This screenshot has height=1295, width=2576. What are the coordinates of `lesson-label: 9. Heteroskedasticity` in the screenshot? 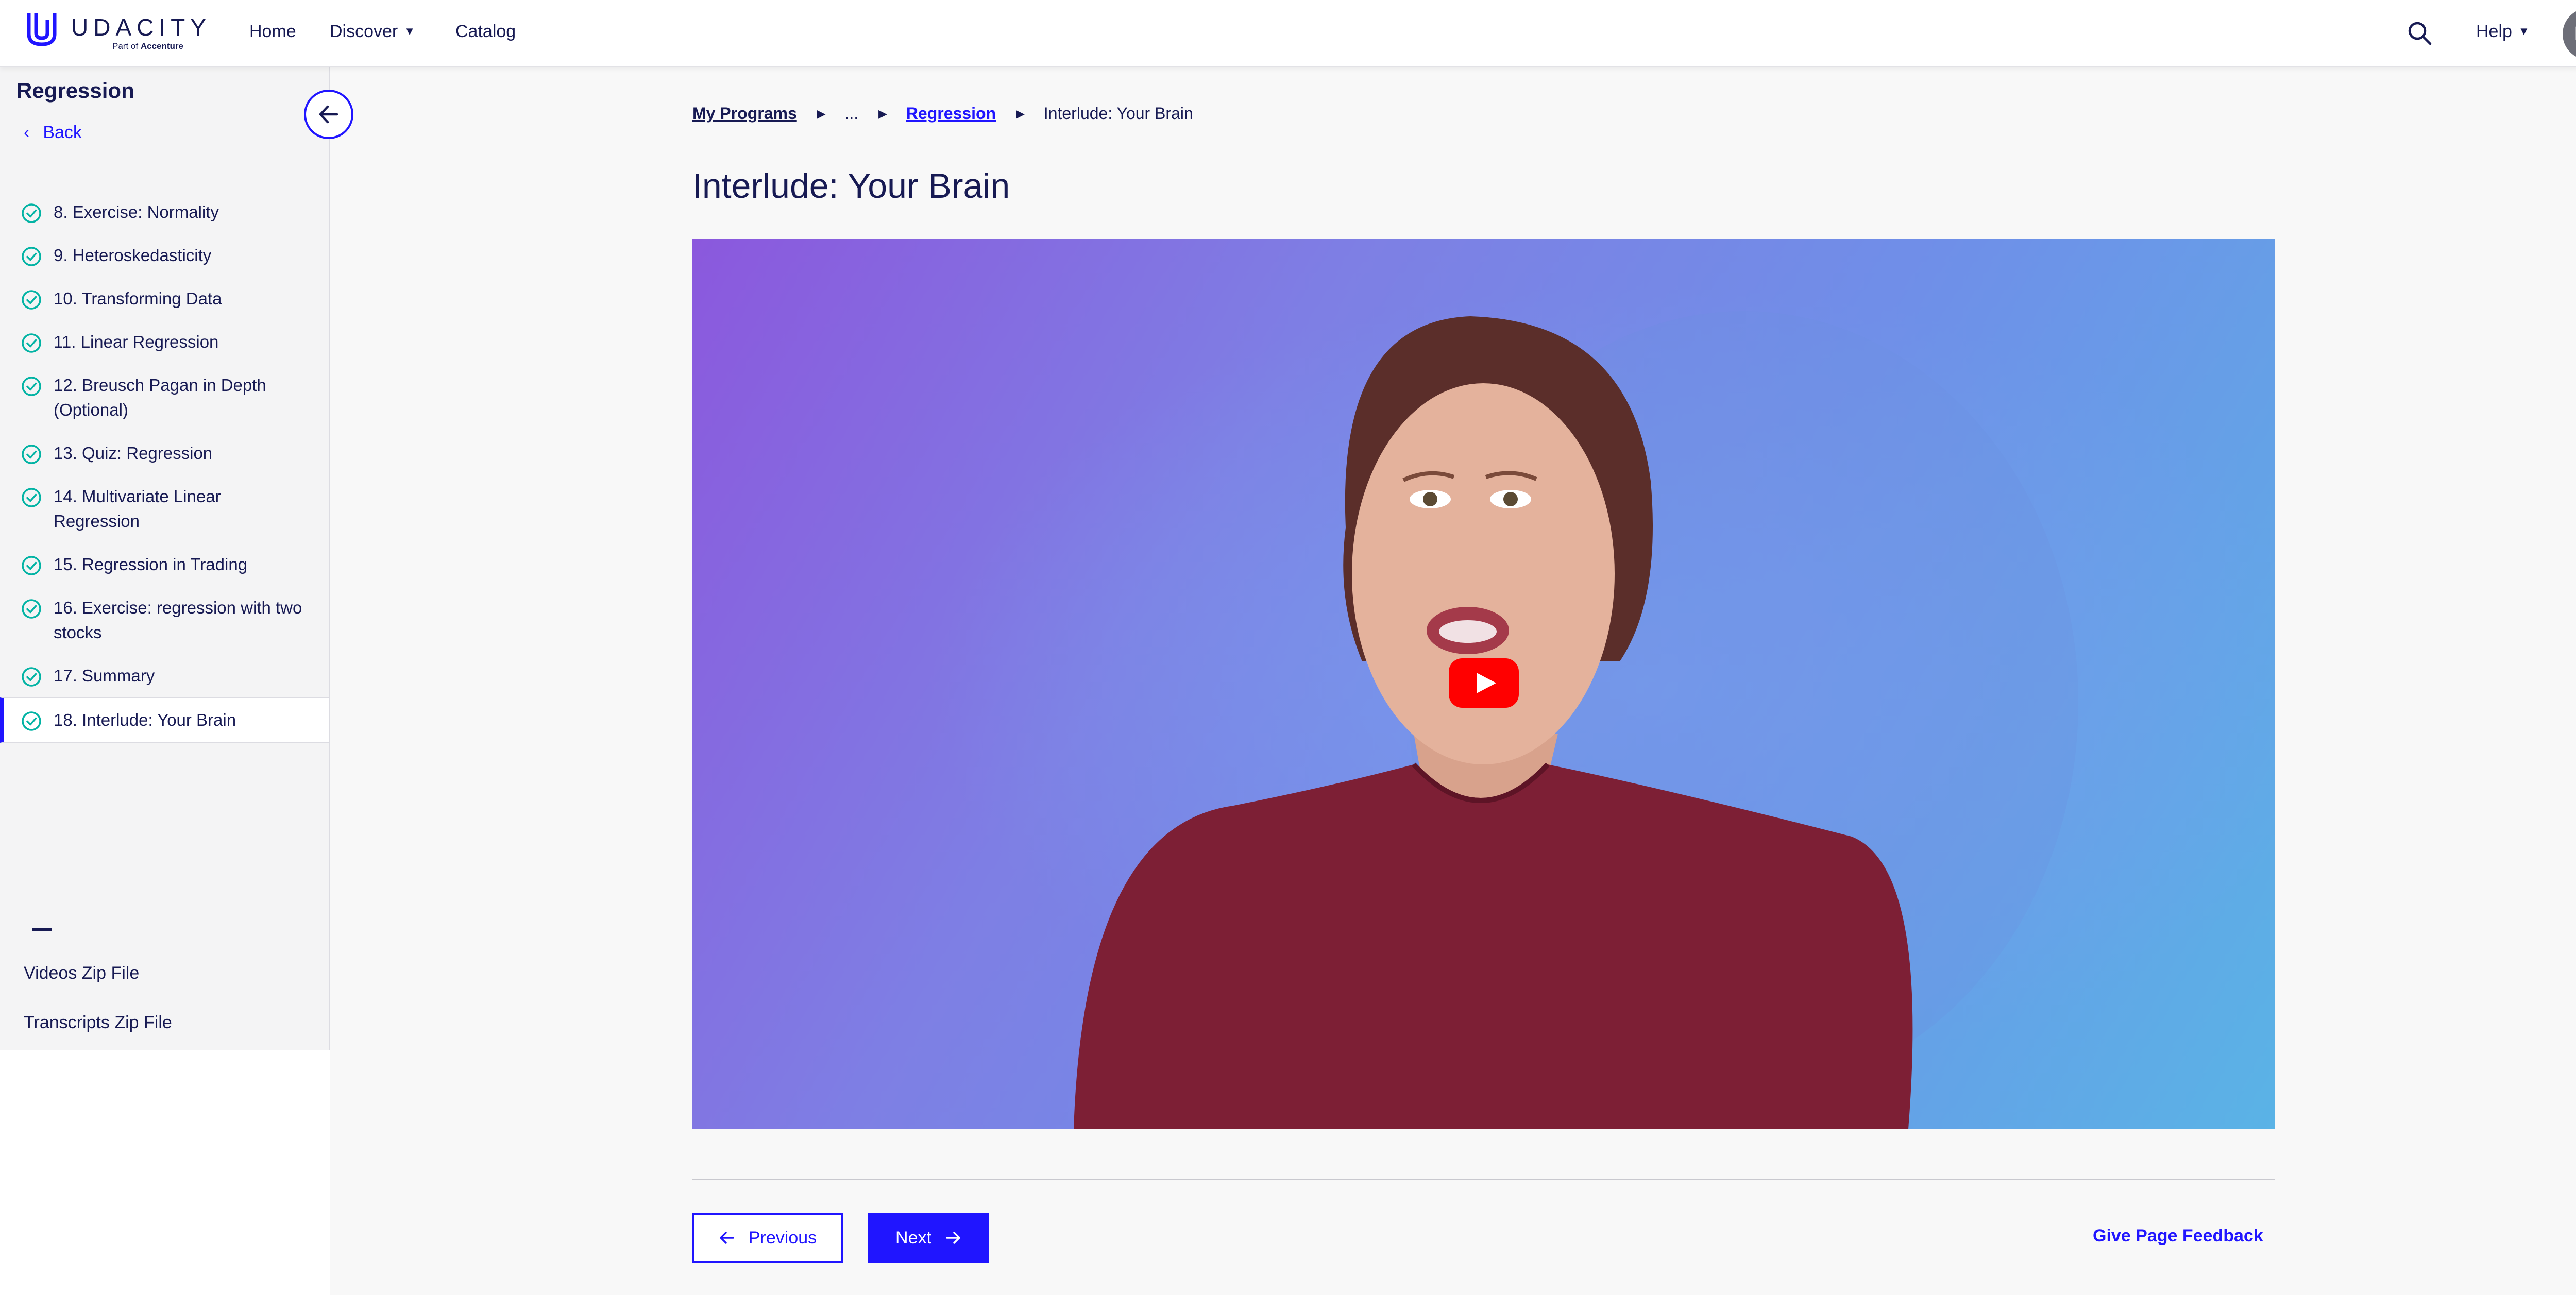 It's located at (133, 255).